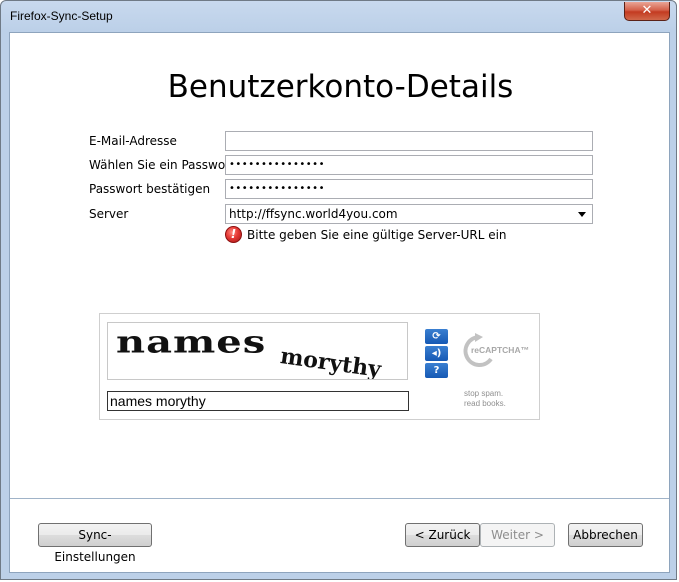  I want to click on captcha-response-input: names morythy, so click(258, 401).